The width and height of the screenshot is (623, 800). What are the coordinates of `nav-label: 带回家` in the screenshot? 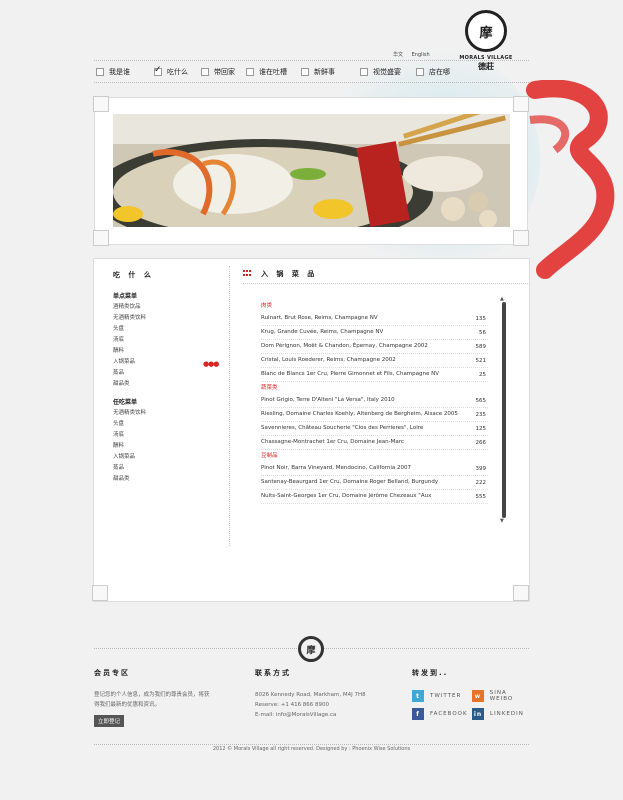 It's located at (224, 72).